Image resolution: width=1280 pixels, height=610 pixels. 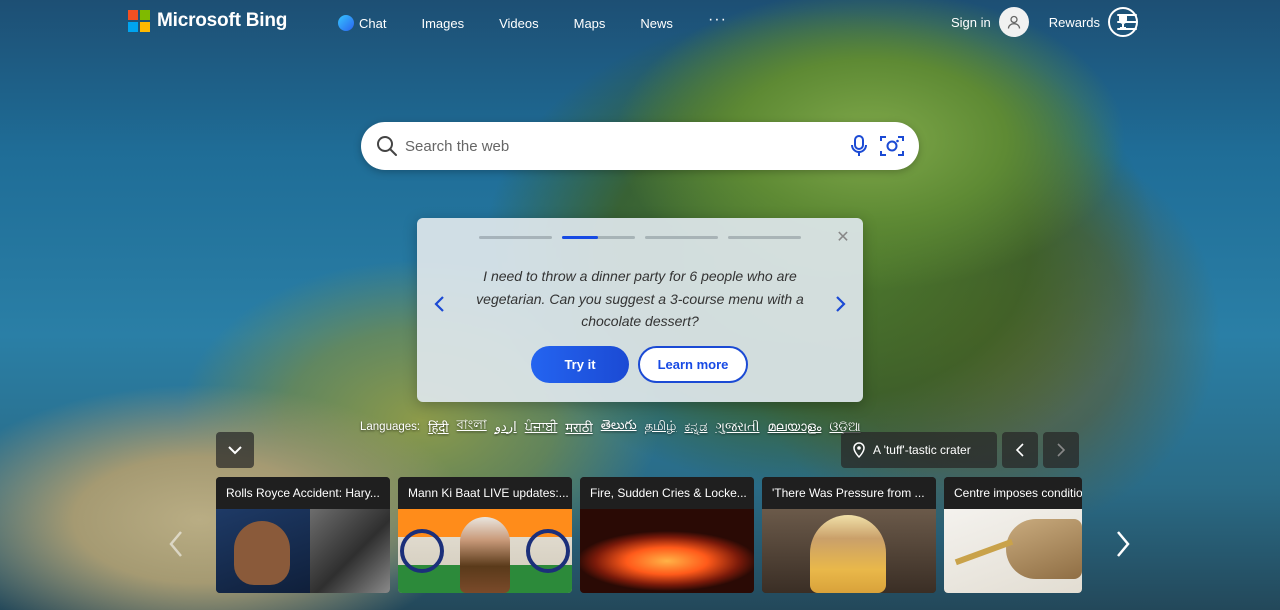 What do you see at coordinates (843, 238) in the screenshot?
I see `close-icon: ✕` at bounding box center [843, 238].